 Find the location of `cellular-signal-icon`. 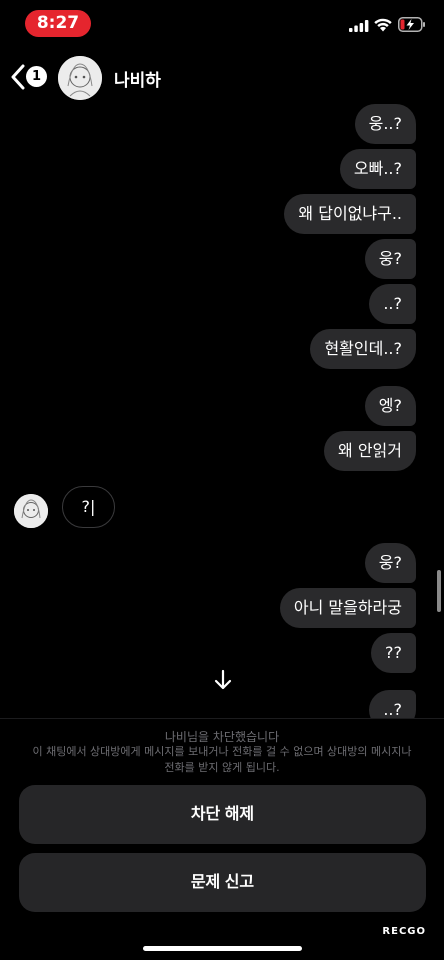

cellular-signal-icon is located at coordinates (359, 26).